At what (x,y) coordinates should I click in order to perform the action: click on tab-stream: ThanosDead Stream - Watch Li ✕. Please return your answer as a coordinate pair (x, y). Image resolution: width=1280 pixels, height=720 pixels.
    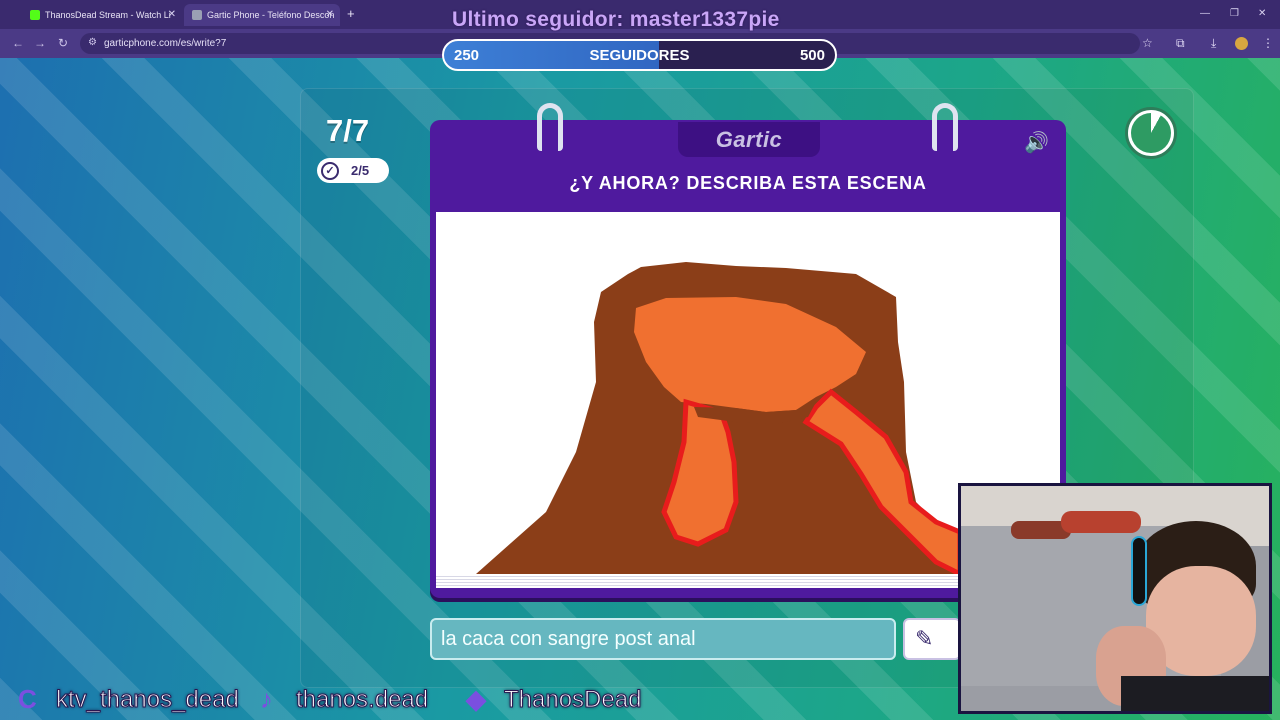
    Looking at the image, I should click on (102, 15).